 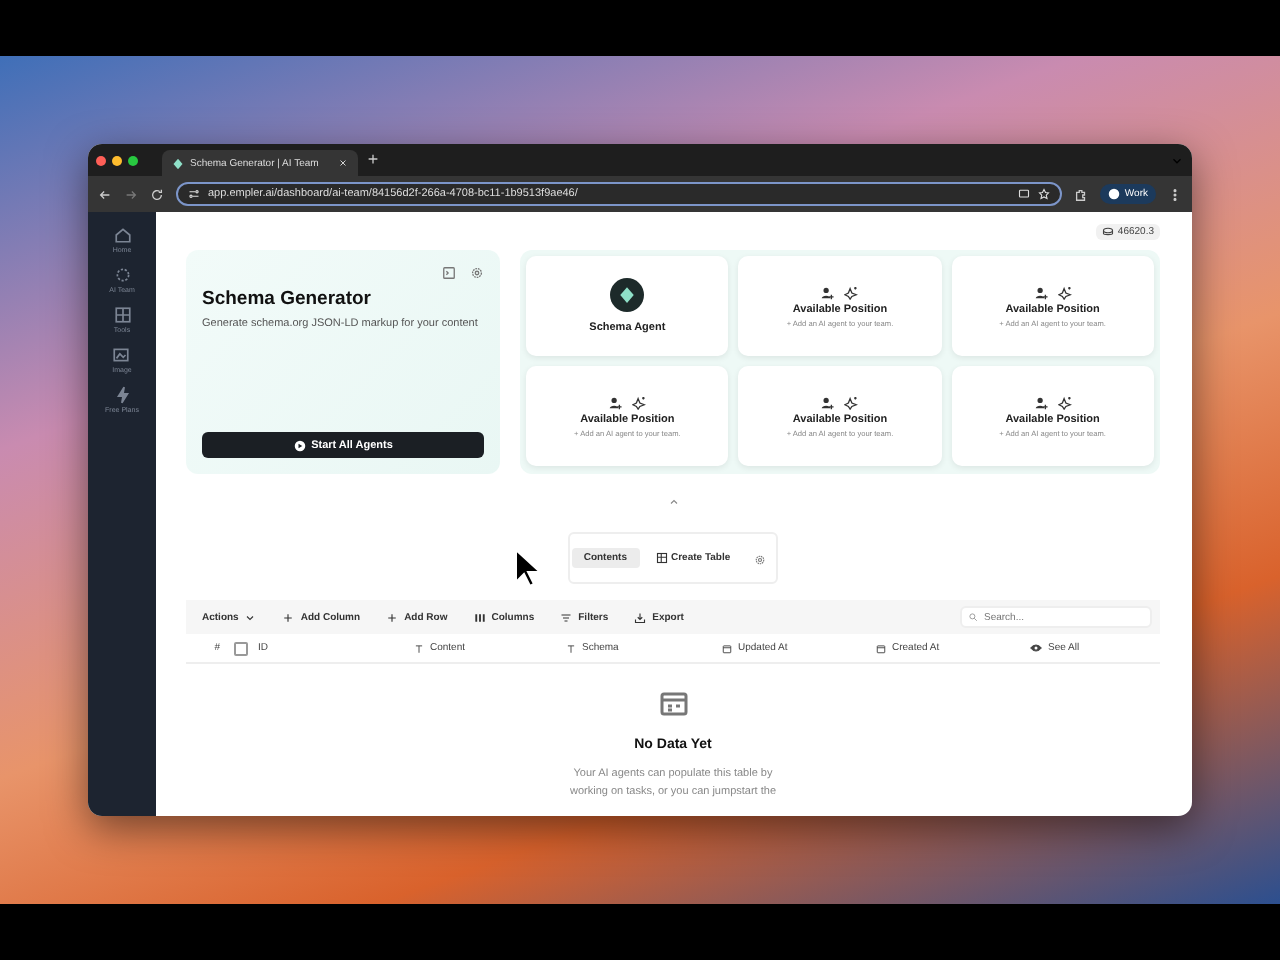 I want to click on maximize-button, so click(x=133, y=160).